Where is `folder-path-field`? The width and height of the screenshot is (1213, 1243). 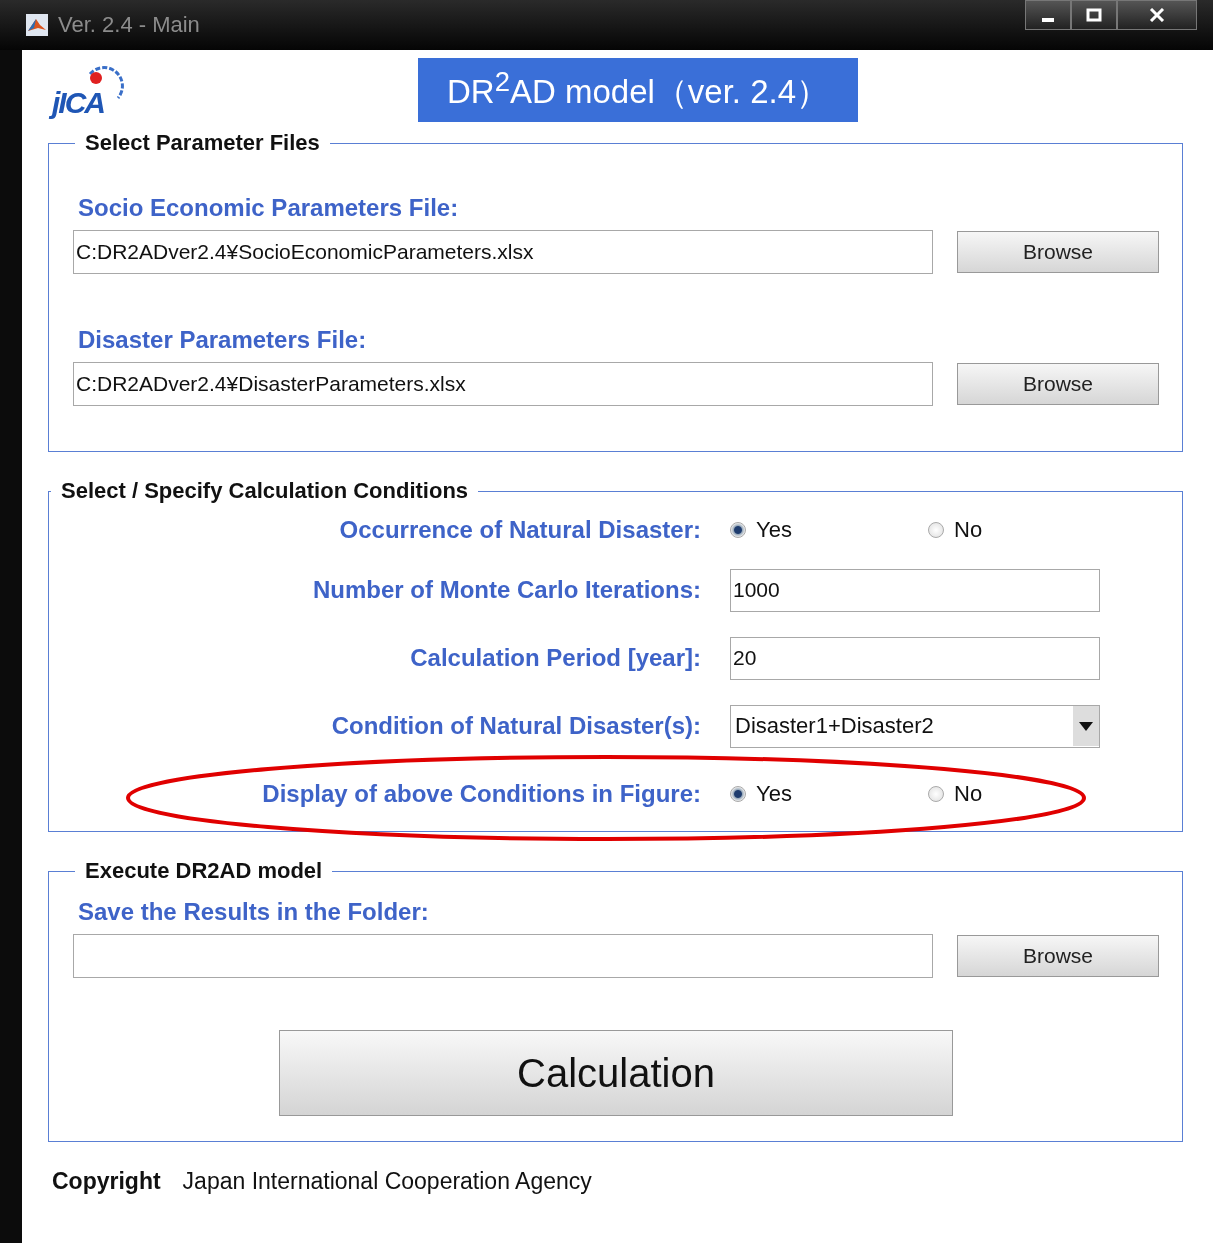
folder-path-field is located at coordinates (503, 956).